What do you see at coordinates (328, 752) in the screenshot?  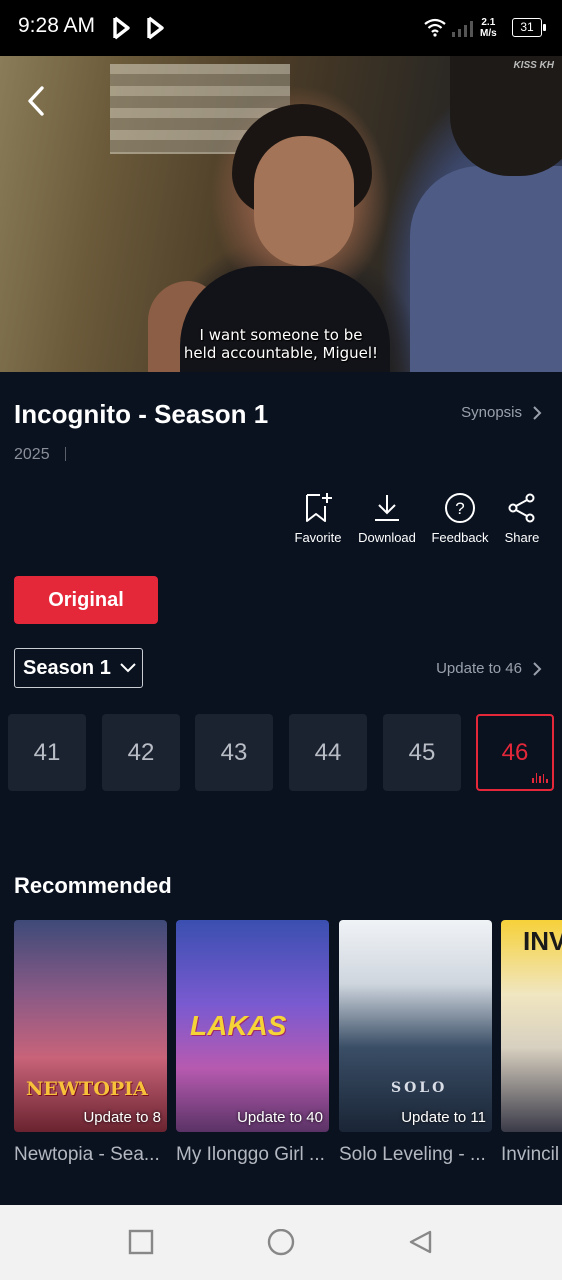 I see `episode-tile: 44` at bounding box center [328, 752].